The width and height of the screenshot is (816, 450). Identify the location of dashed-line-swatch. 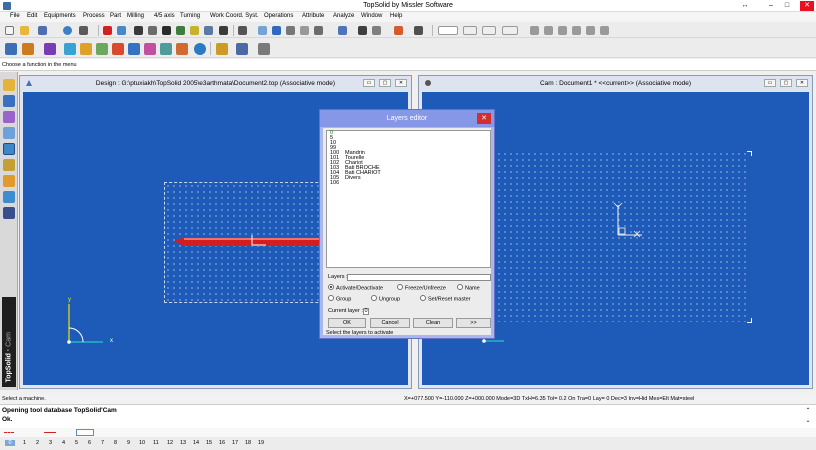
(9, 432).